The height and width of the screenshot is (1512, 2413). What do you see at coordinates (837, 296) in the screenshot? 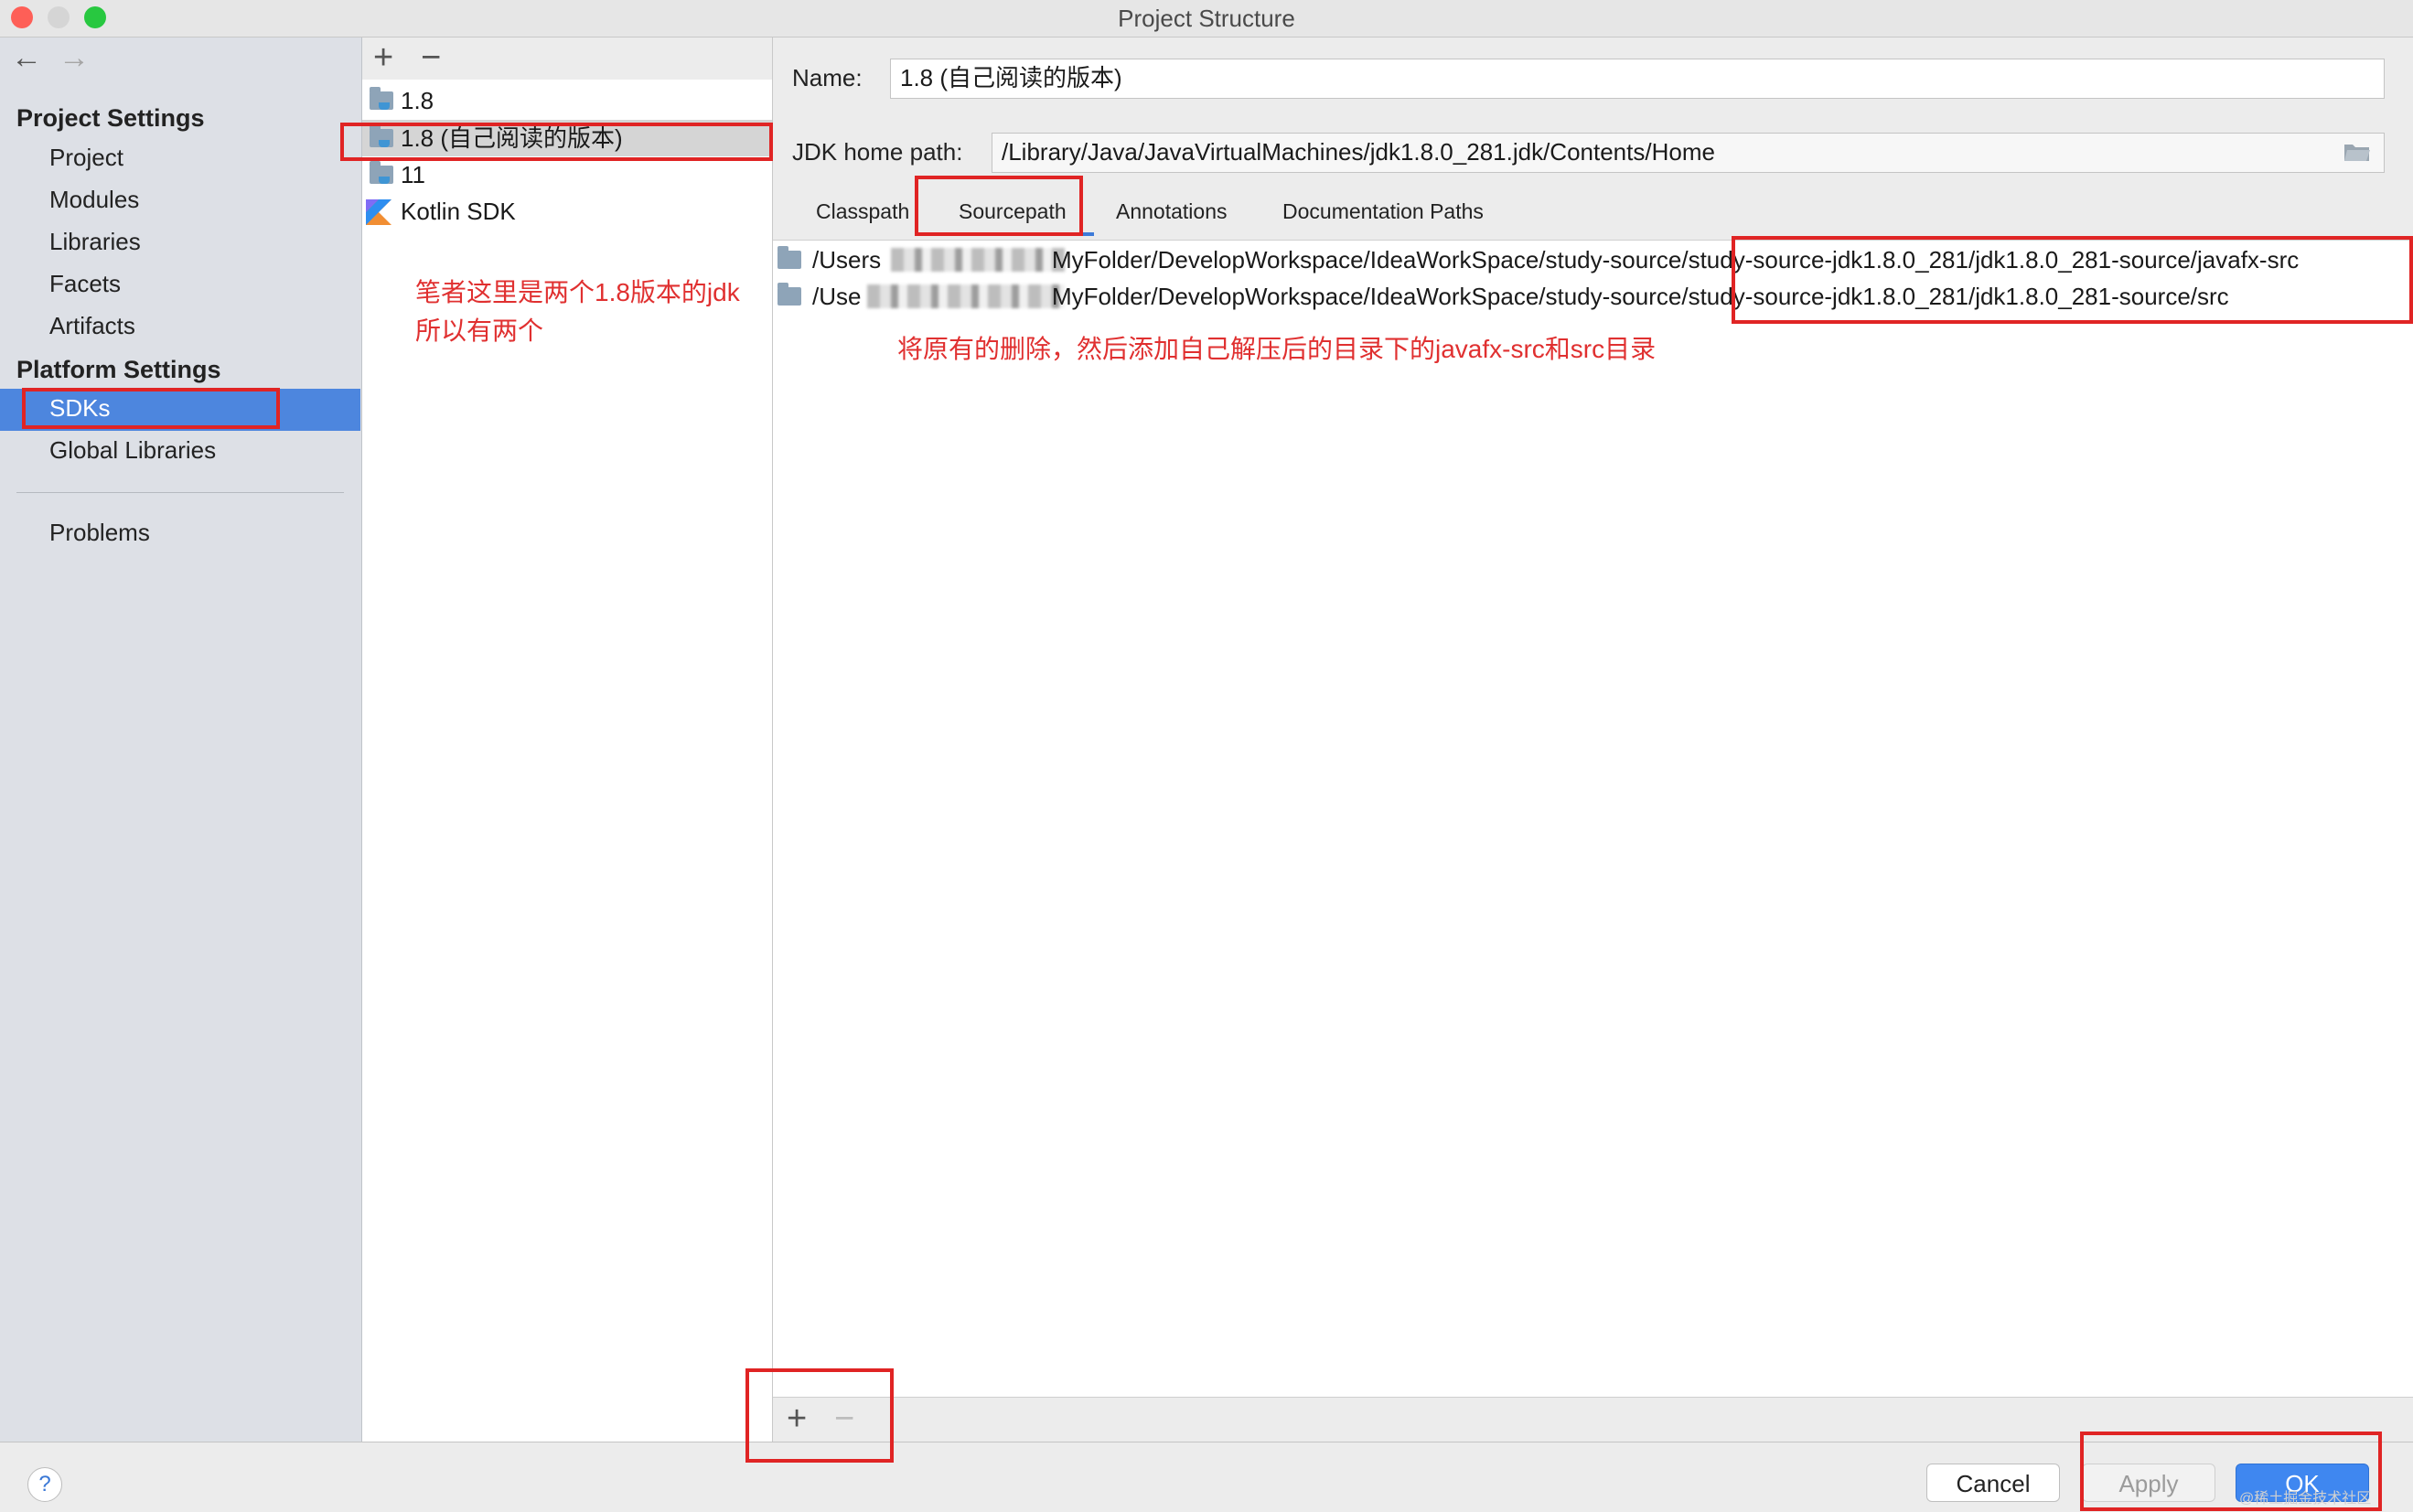
I see `path-prefix: /Use` at bounding box center [837, 296].